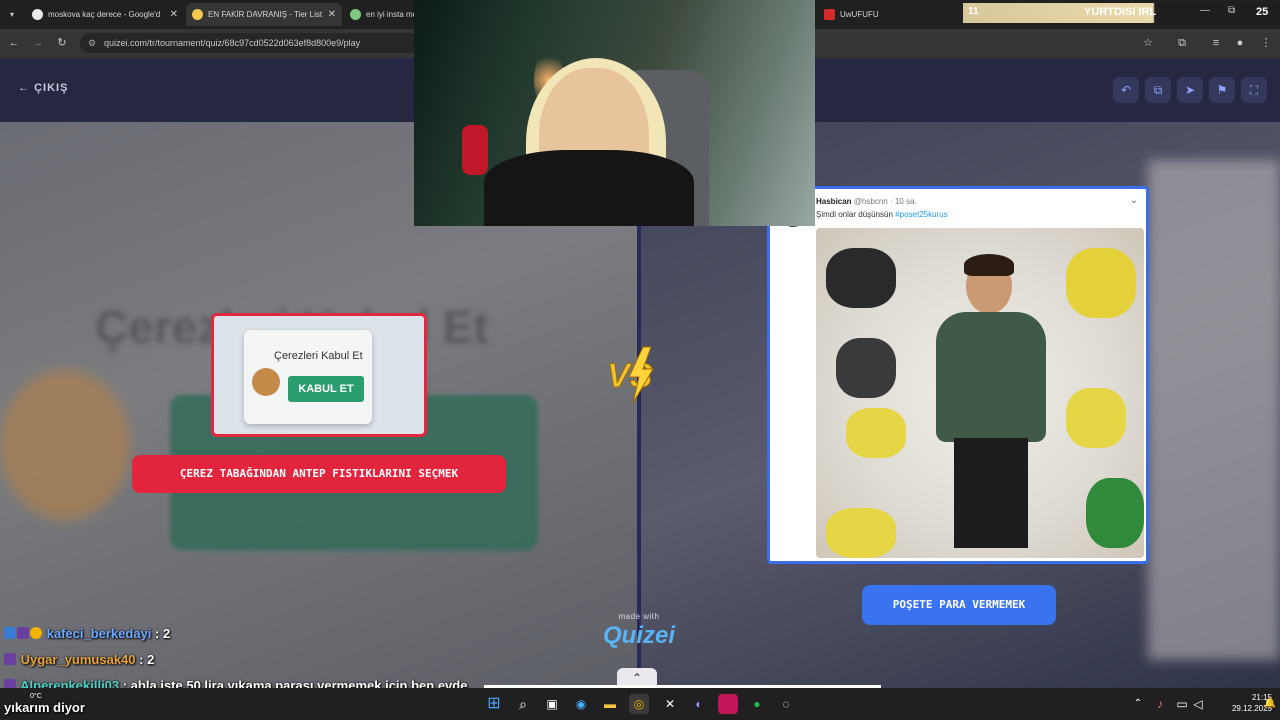 This screenshot has height=720, width=1280. I want to click on obs-icon: ◌, so click(786, 704).